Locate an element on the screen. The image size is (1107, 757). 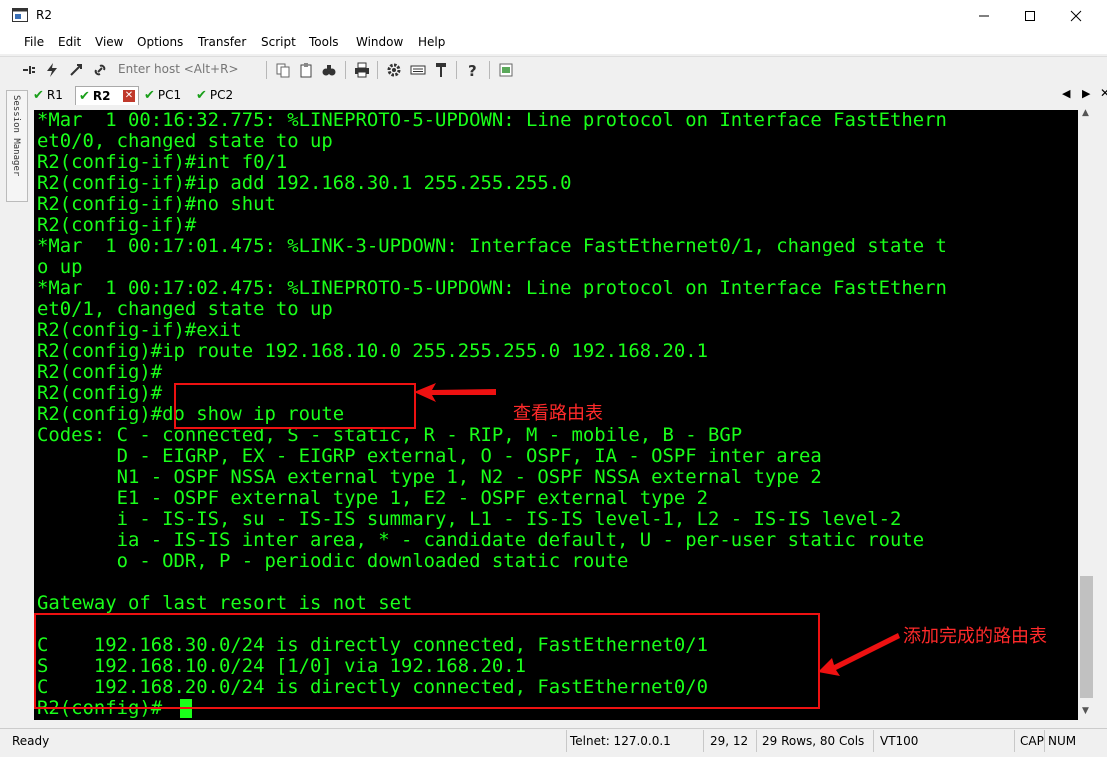
status-connection: Telnet: 127.0.0.1 is located at coordinates (620, 741).